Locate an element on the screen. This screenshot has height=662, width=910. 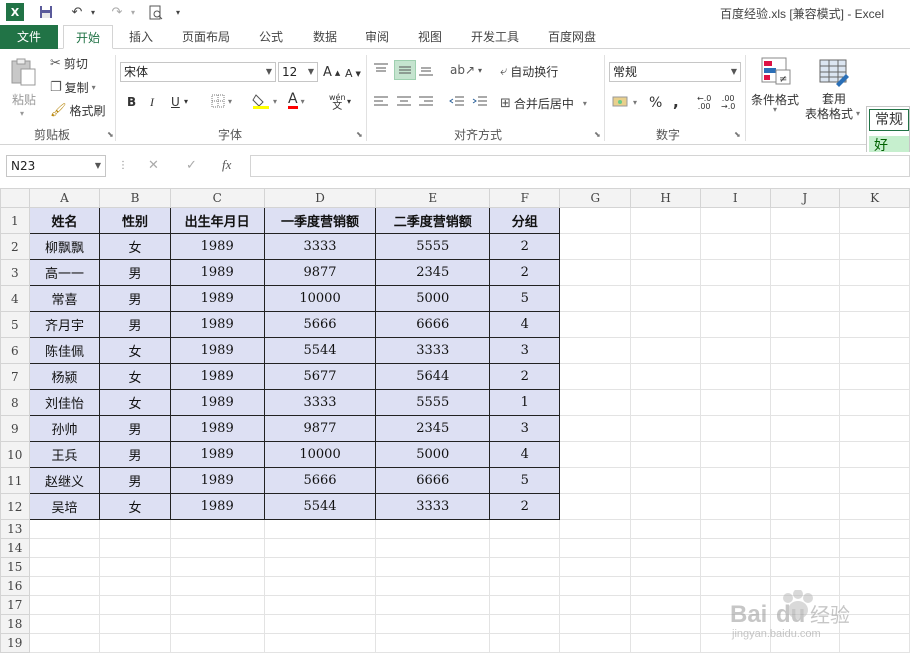
tab-baidu-netdisk: 百度网盘 is located at coordinates (572, 37).